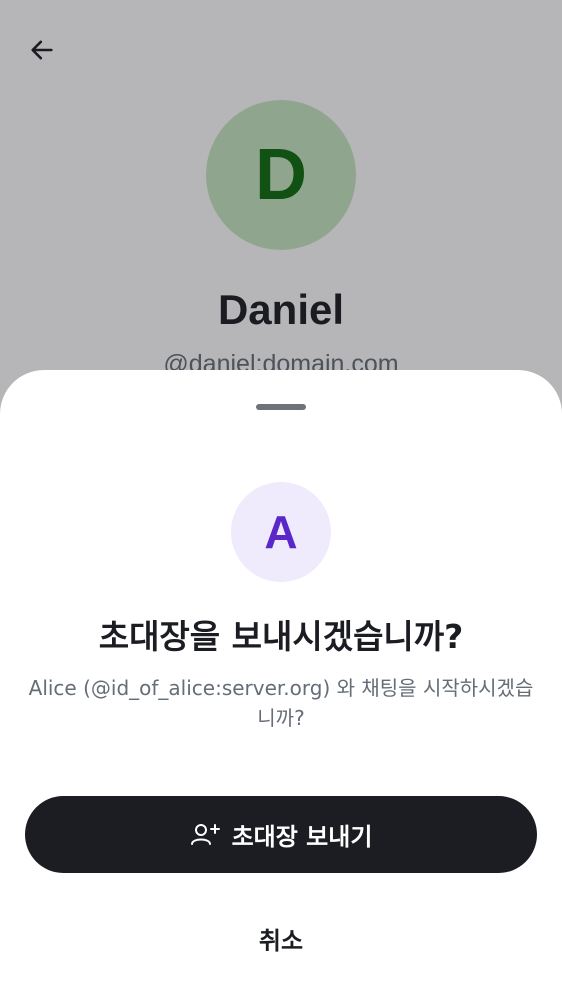 The image size is (562, 1000). What do you see at coordinates (281, 636) in the screenshot?
I see `sheet-title: 초대장을 보내시겠습니까?` at bounding box center [281, 636].